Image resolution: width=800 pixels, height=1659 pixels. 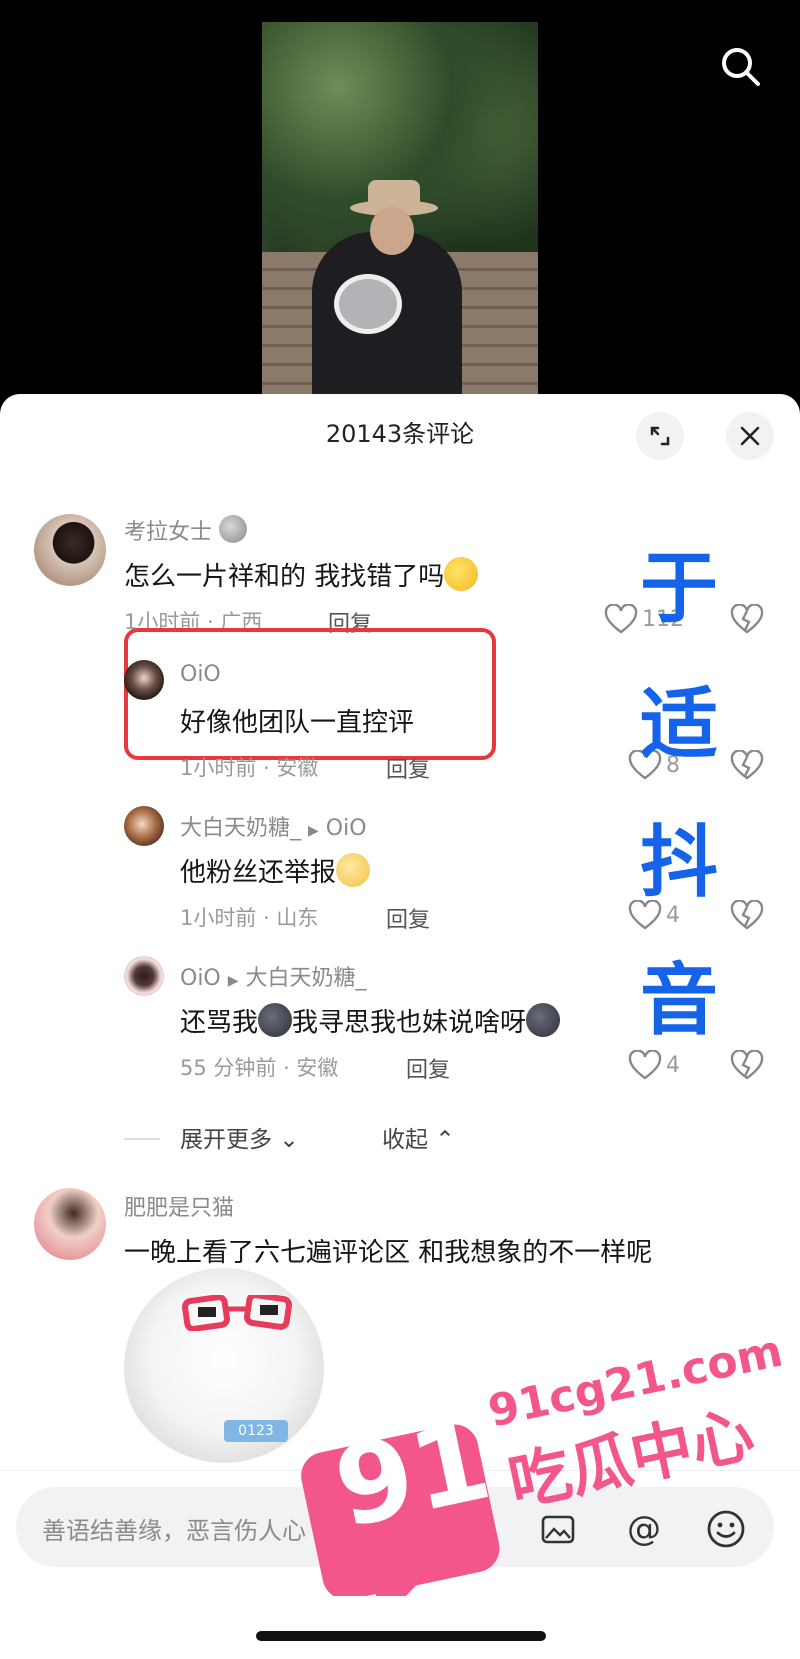 I want to click on sticker-glasses, so click(x=237, y=1313).